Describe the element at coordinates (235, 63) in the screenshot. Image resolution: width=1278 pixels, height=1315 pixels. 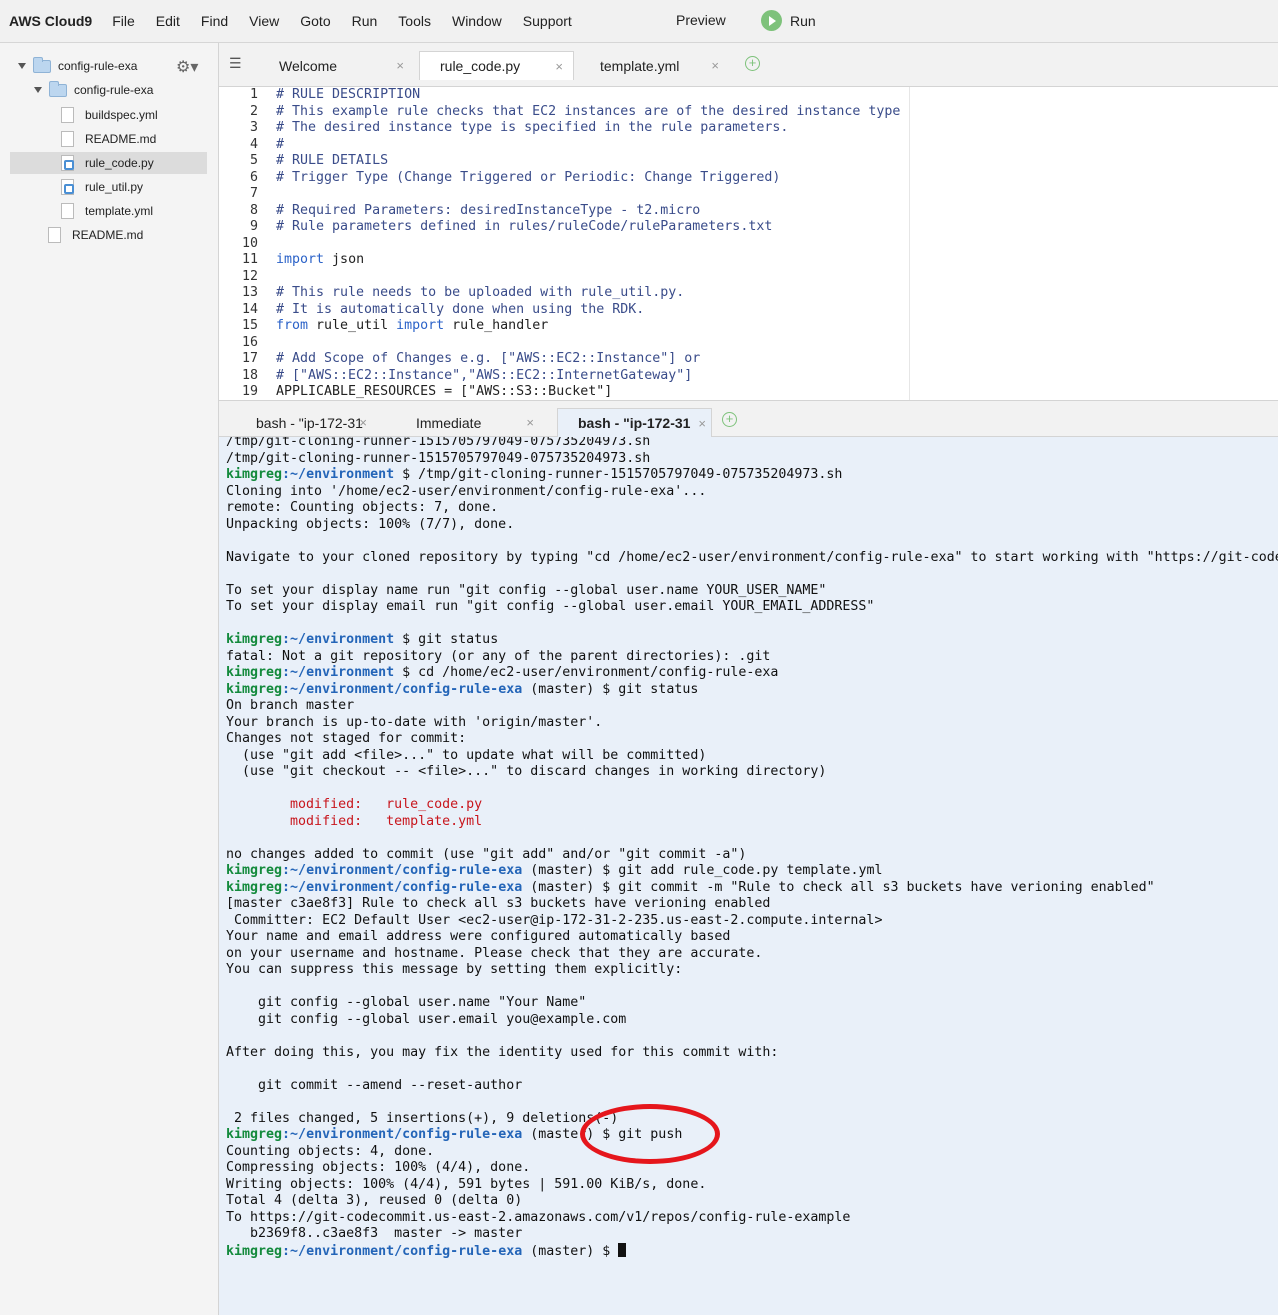
I see `tab-list-icon: ☰` at that location.